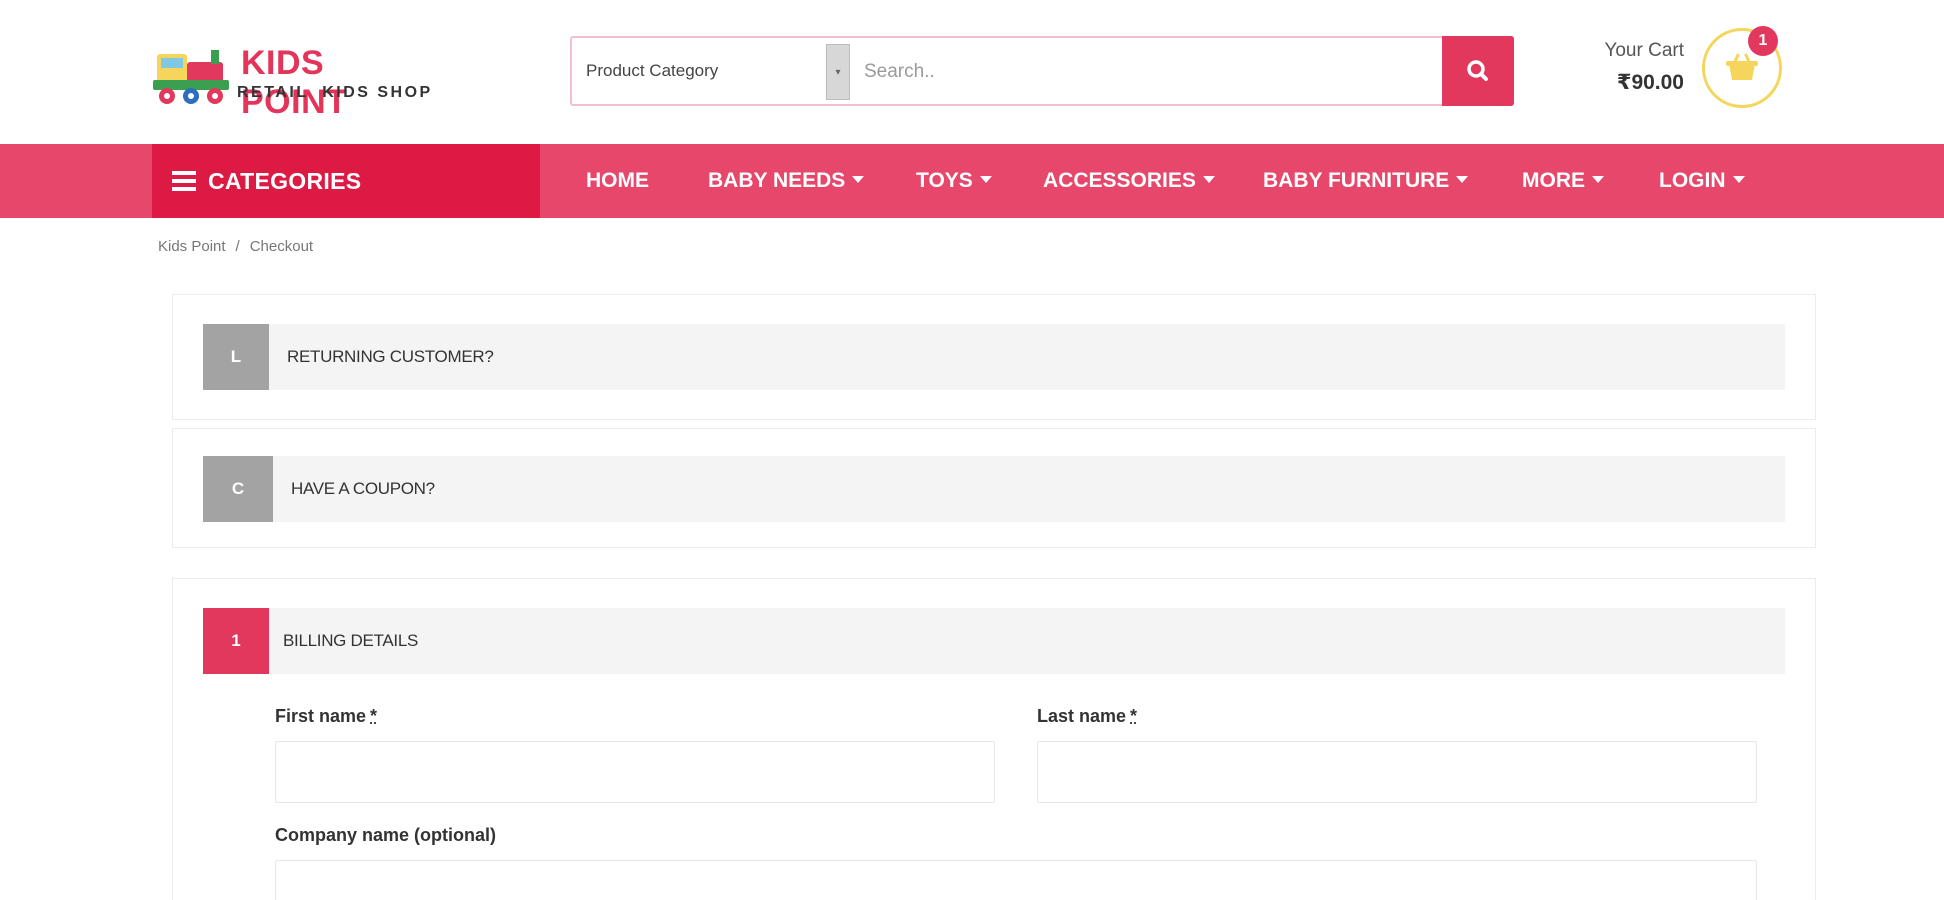  Describe the element at coordinates (1119, 180) in the screenshot. I see `nav-label: ACCESSORIES` at that location.